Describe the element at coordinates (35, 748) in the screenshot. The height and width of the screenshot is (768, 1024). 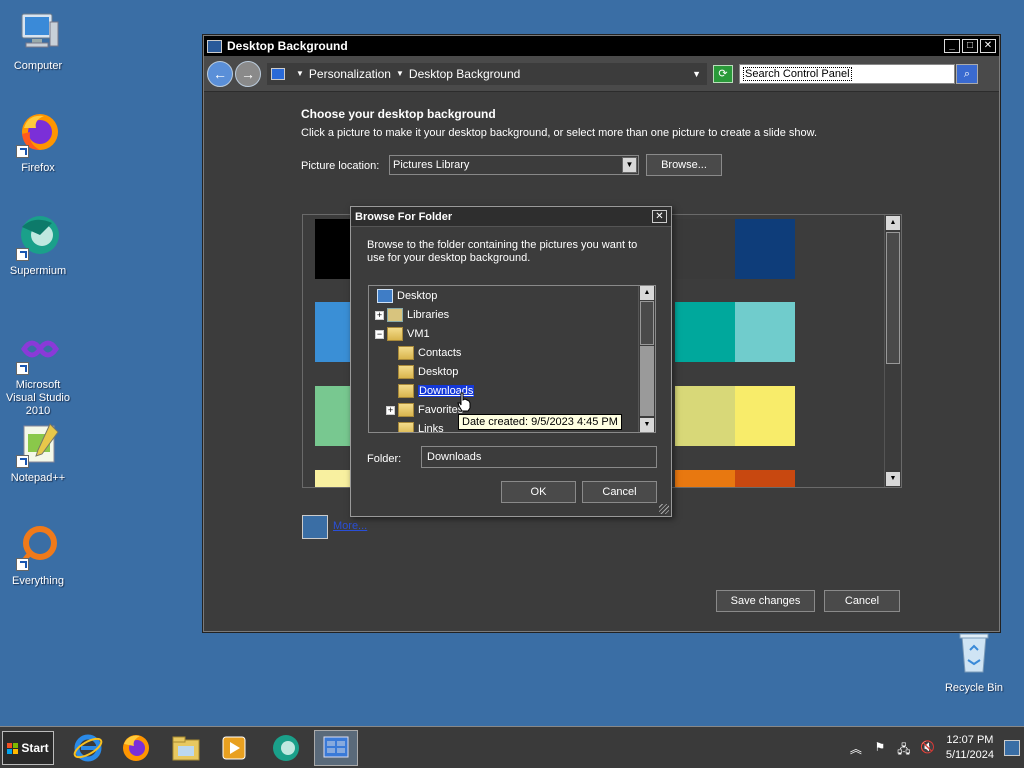
I see `start-label: Start` at that location.